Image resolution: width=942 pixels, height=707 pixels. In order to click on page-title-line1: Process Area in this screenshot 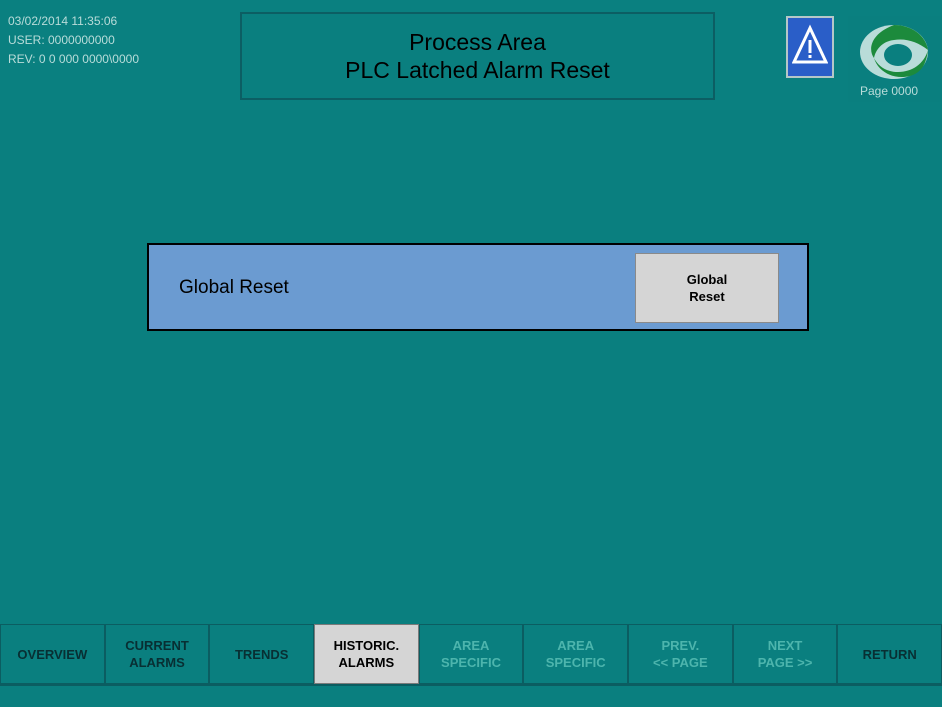, I will do `click(477, 42)`.